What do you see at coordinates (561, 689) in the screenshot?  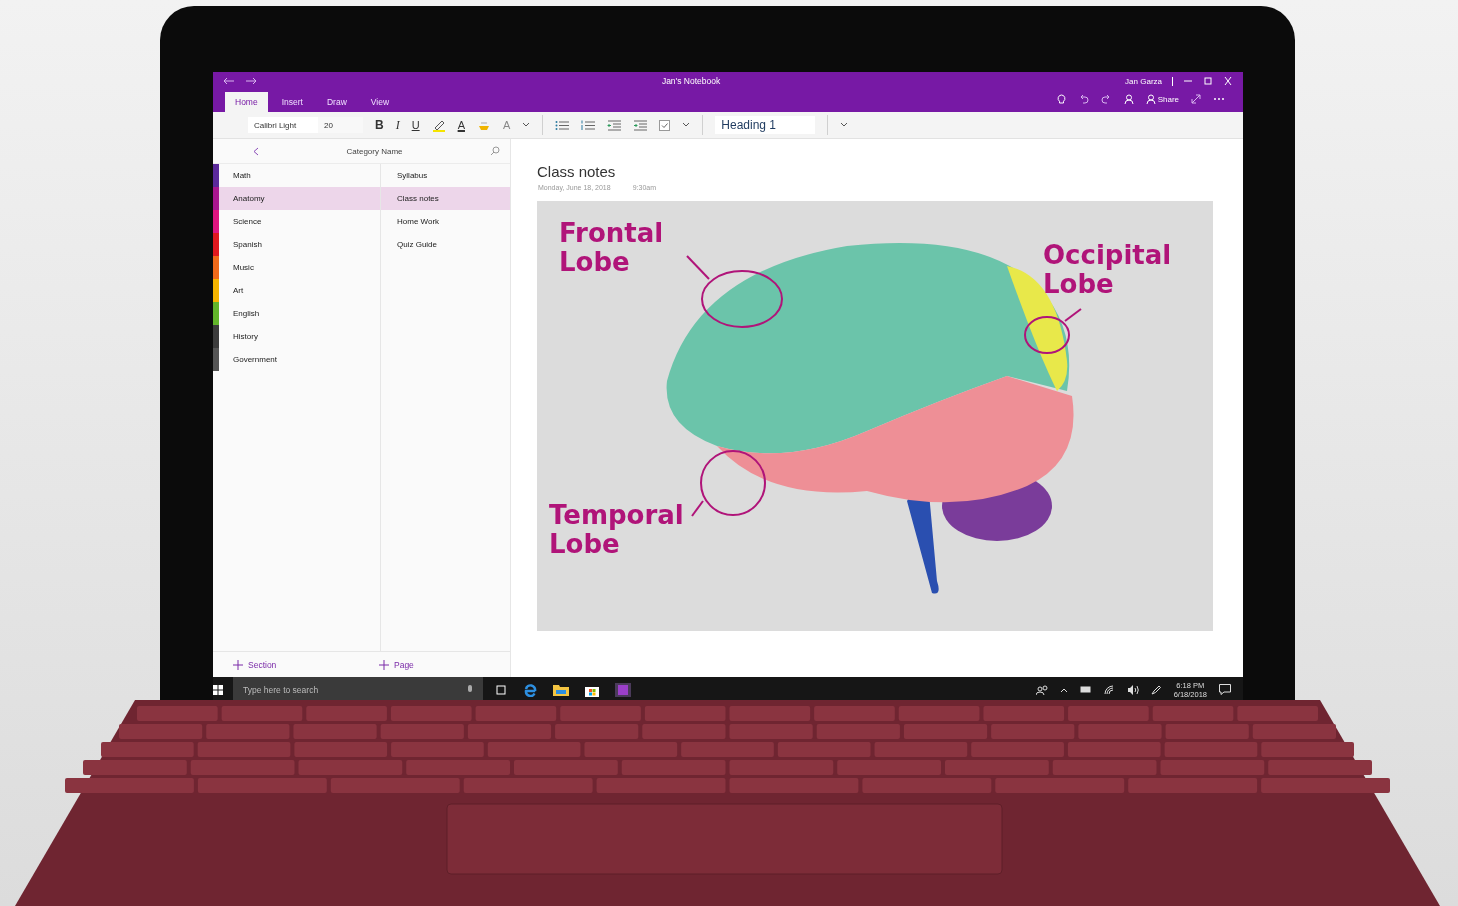 I see `folder-icon` at bounding box center [561, 689].